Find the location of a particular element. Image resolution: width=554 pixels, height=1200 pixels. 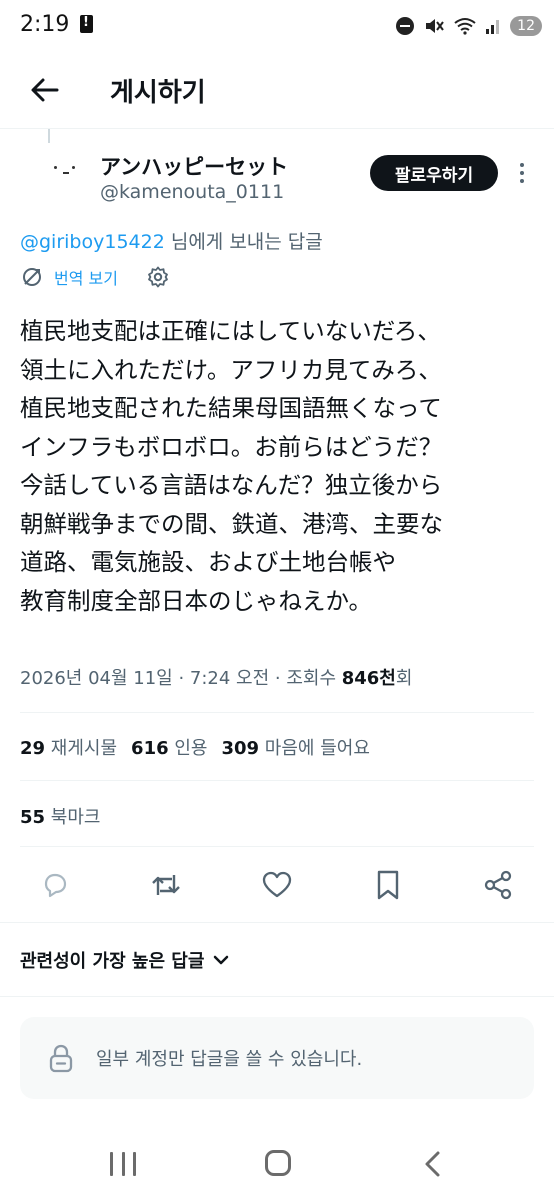

like-icon is located at coordinates (277, 884).